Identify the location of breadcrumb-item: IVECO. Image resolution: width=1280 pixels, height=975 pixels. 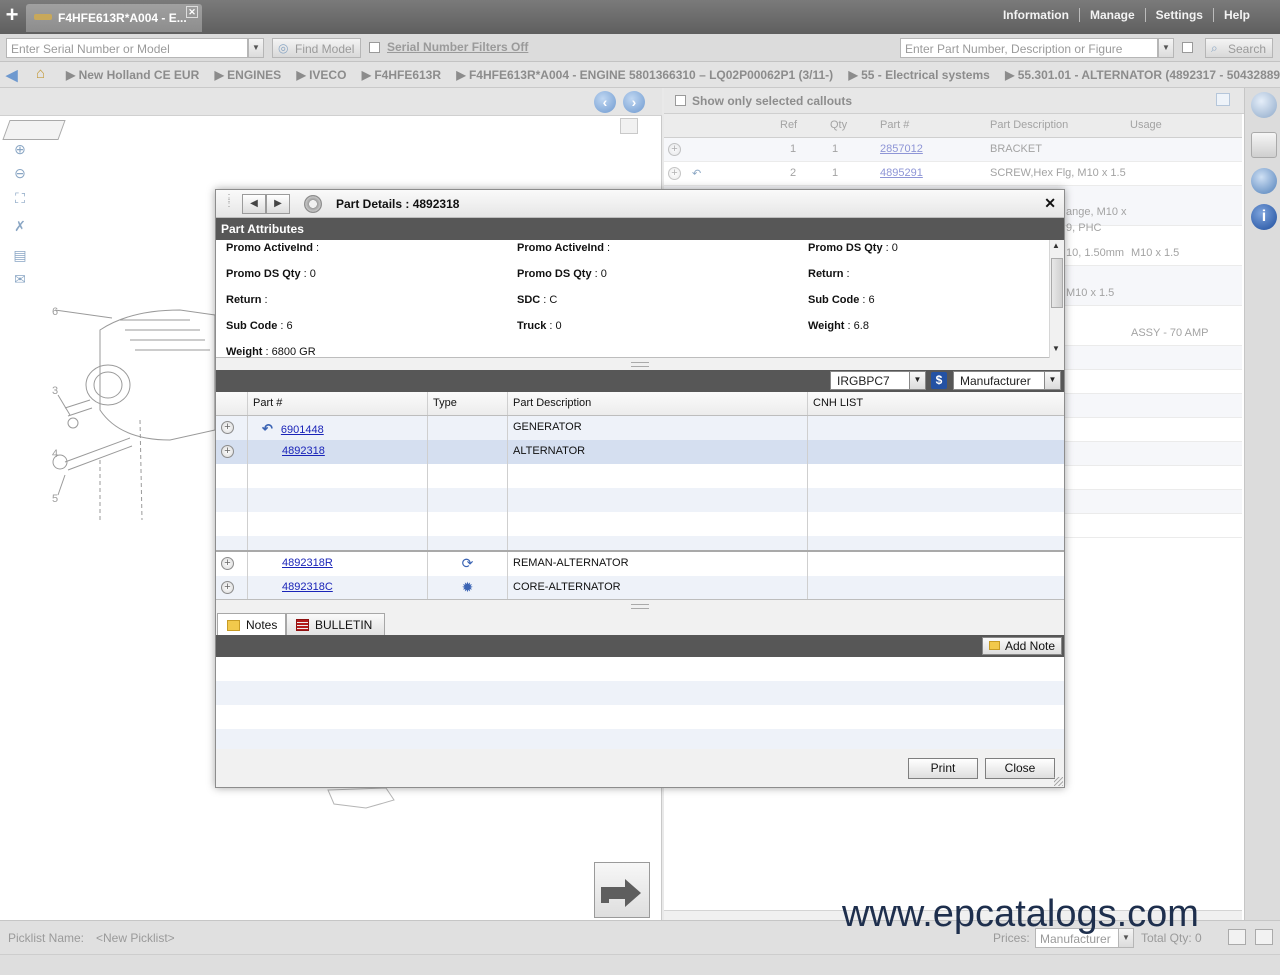
(327, 75).